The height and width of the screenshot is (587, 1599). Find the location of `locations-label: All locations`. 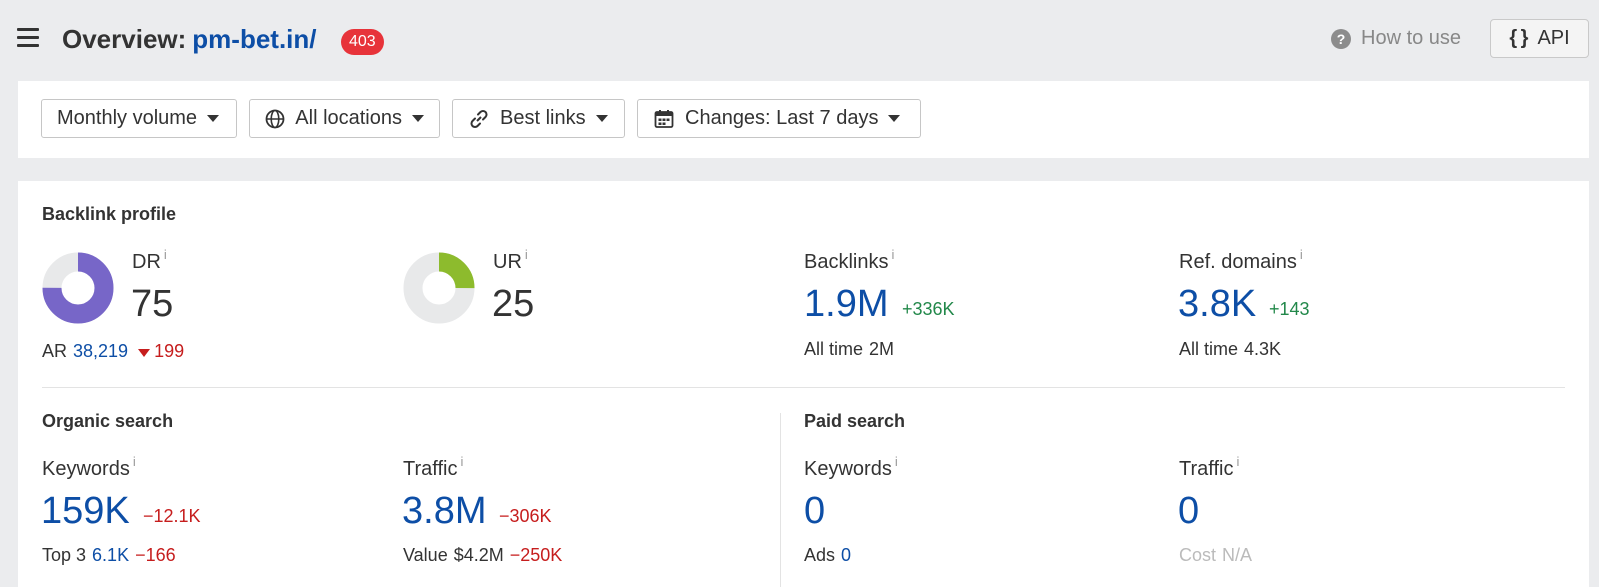

locations-label: All locations is located at coordinates (348, 118).